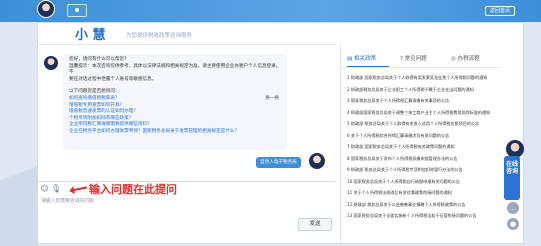 The width and height of the screenshot is (541, 246). Describe the element at coordinates (350, 59) in the screenshot. I see `book-icon: ▤` at that location.